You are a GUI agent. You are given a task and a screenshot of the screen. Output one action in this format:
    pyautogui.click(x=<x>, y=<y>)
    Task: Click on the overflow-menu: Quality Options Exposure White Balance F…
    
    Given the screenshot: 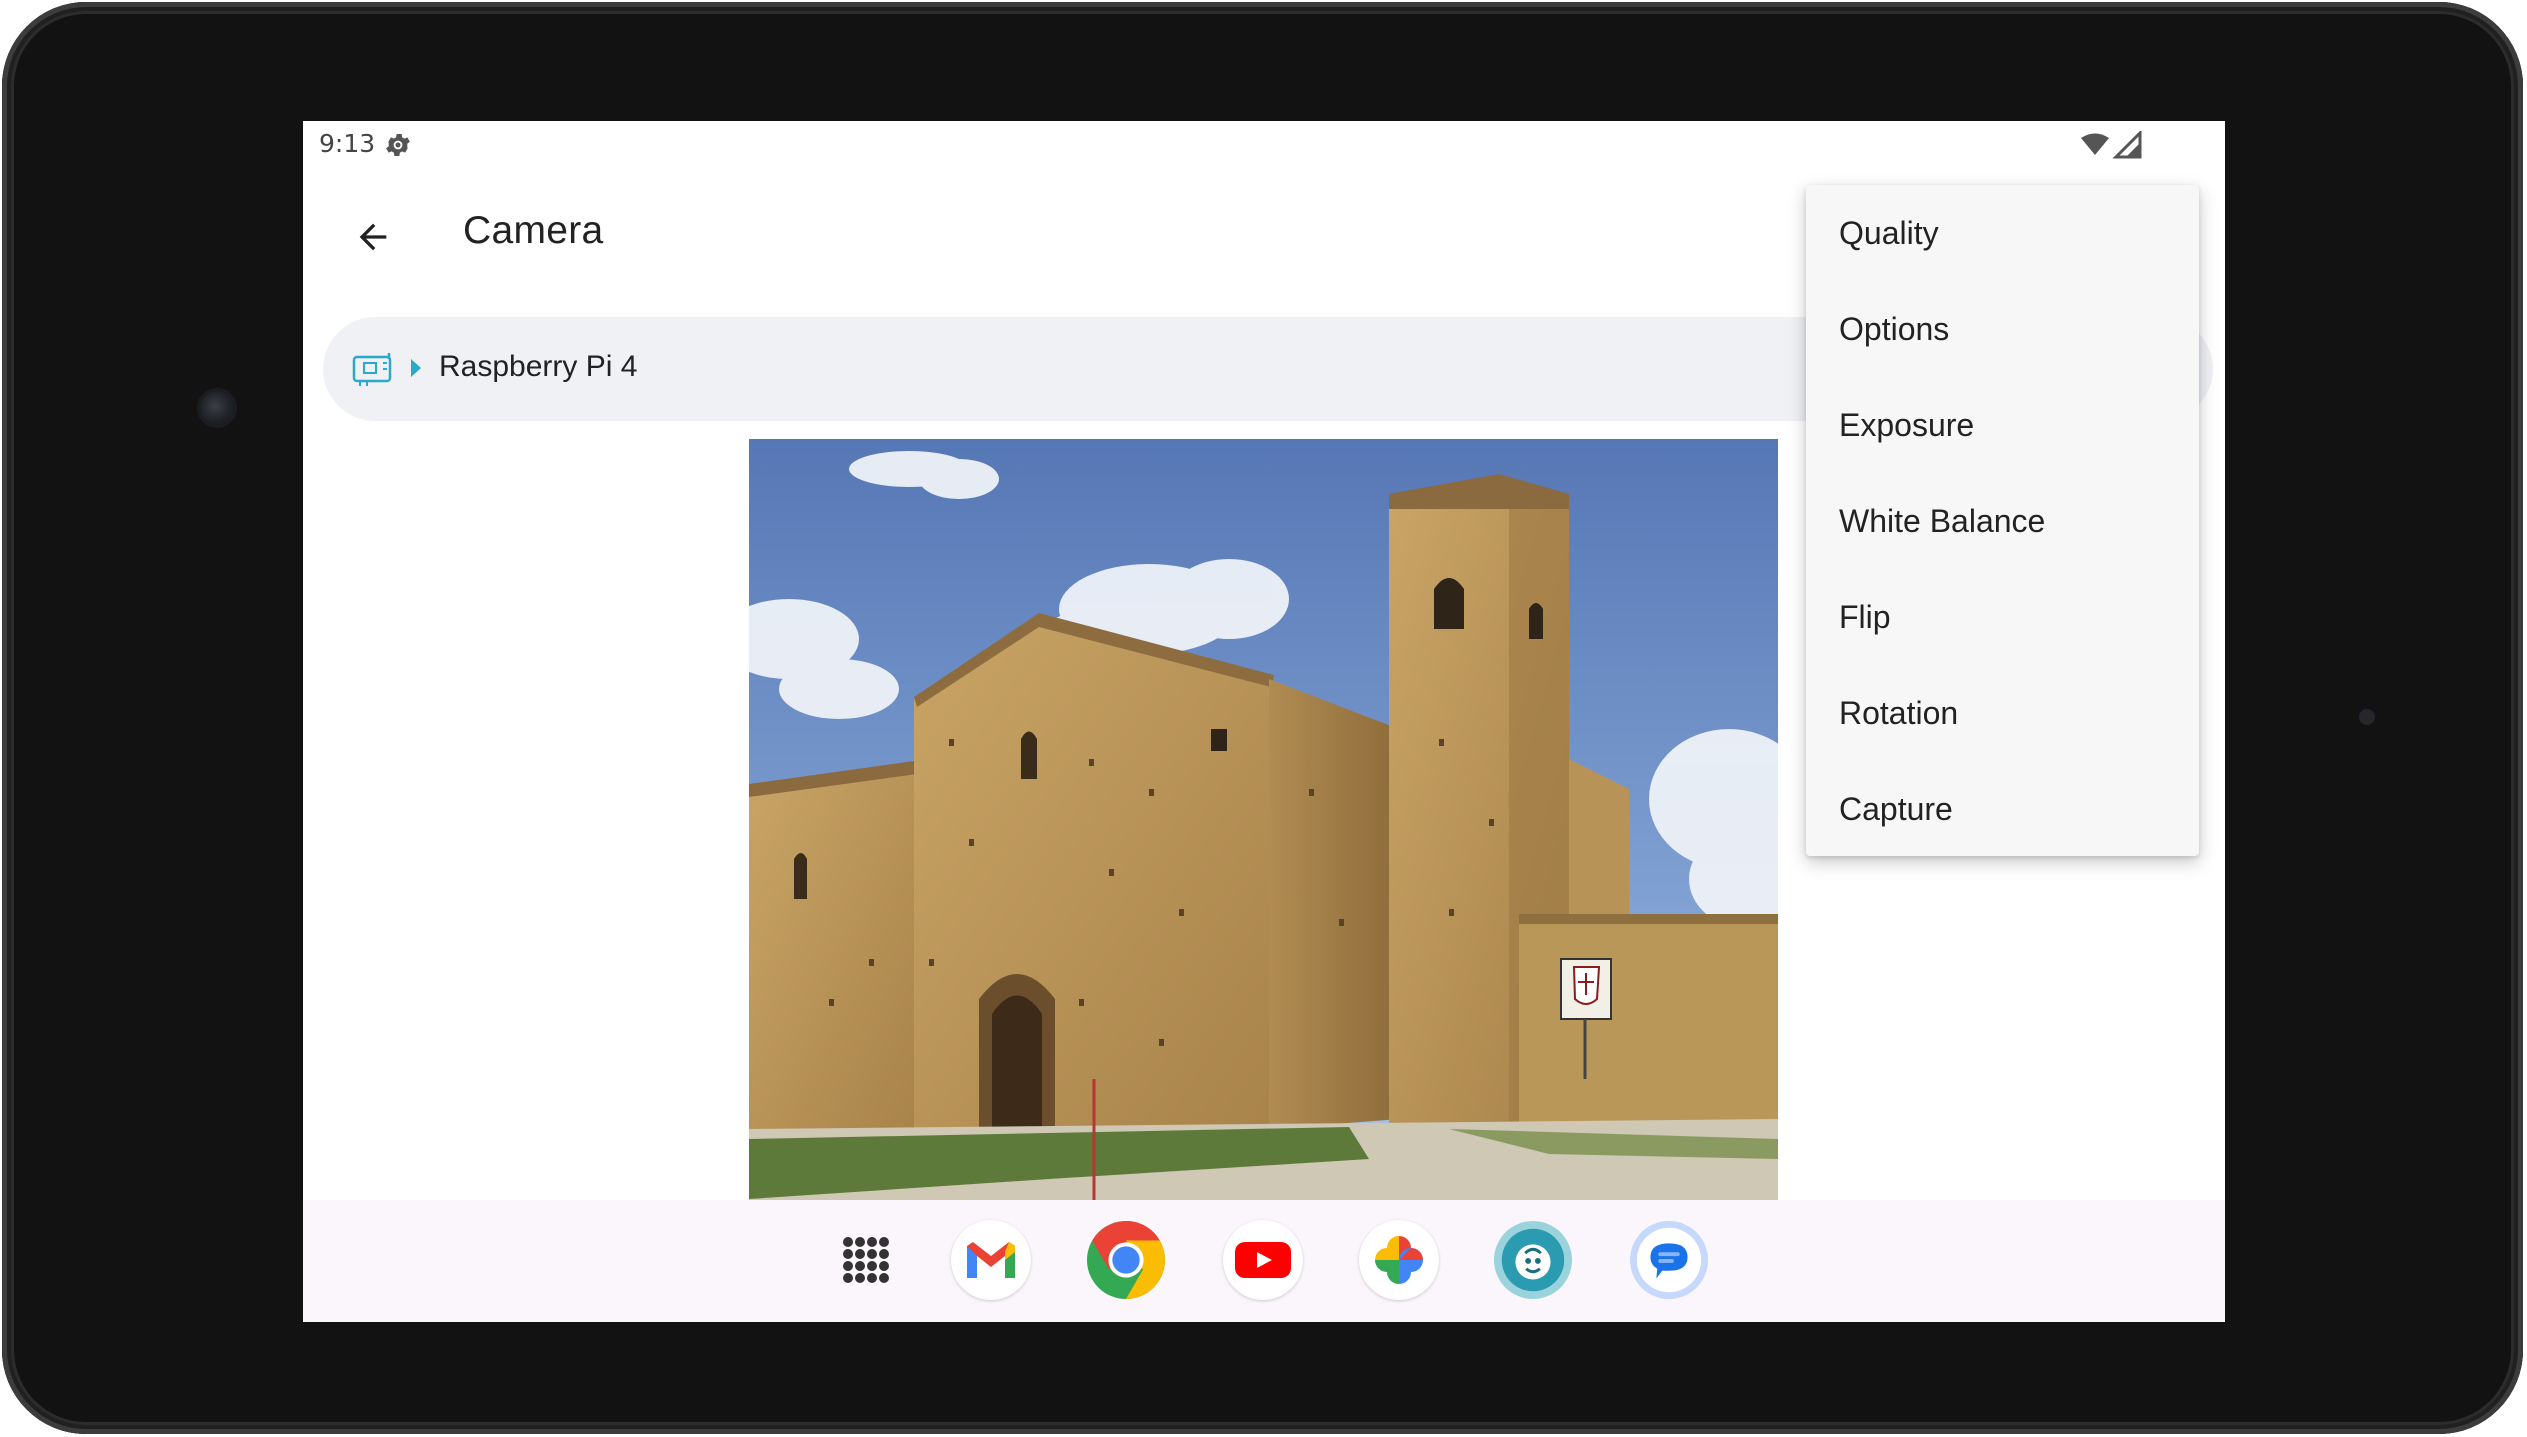 What is the action you would take?
    pyautogui.click(x=2002, y=520)
    